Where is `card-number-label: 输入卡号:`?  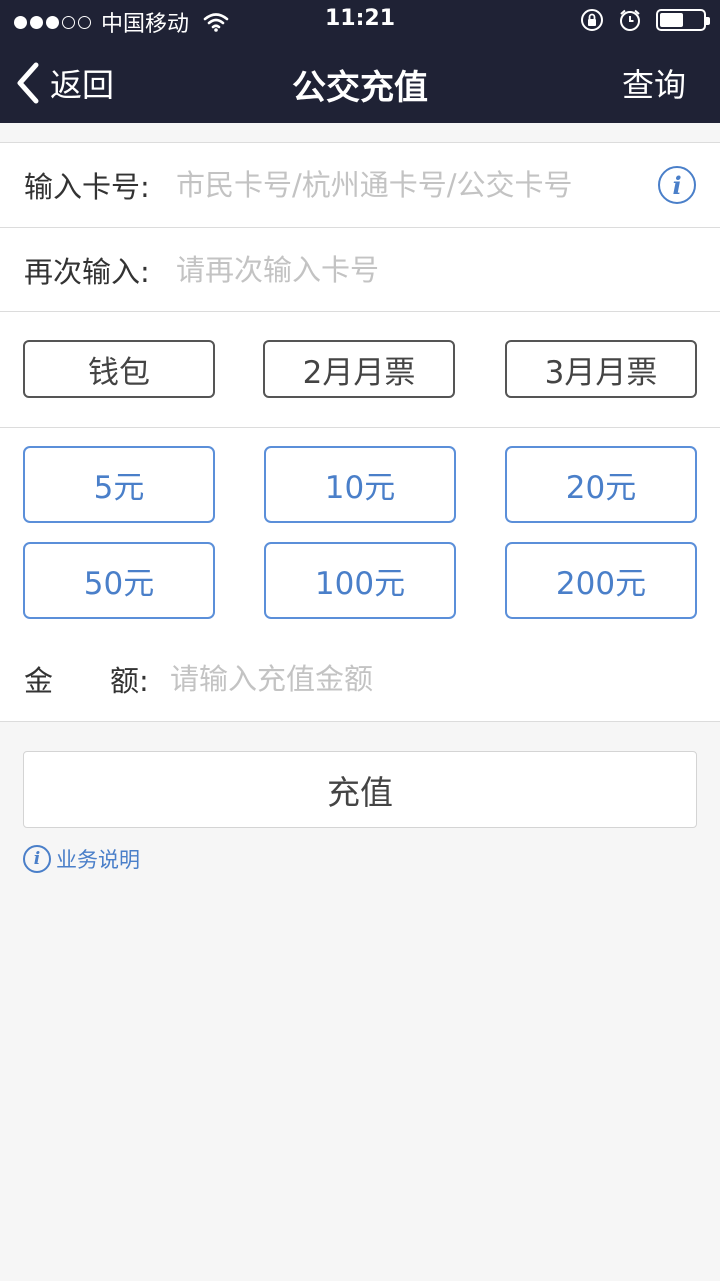
card-number-label: 输入卡号: is located at coordinates (87, 187).